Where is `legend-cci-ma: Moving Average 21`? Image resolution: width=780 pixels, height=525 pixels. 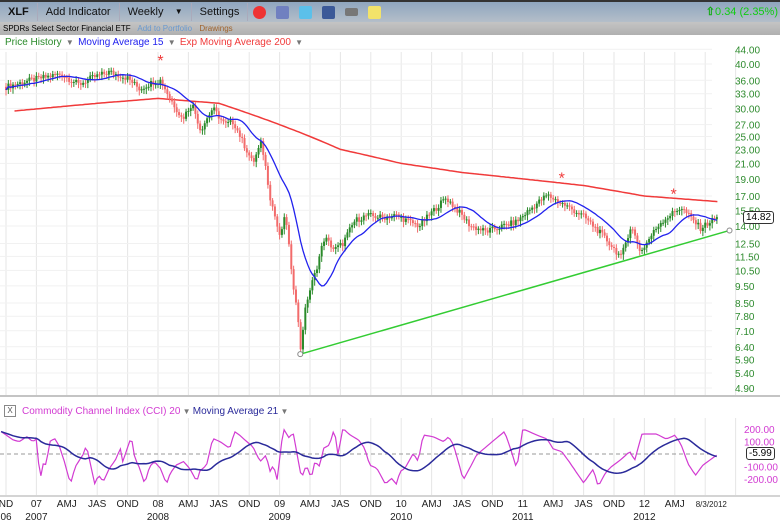
legend-cci-ma: Moving Average 21 is located at coordinates (235, 411).